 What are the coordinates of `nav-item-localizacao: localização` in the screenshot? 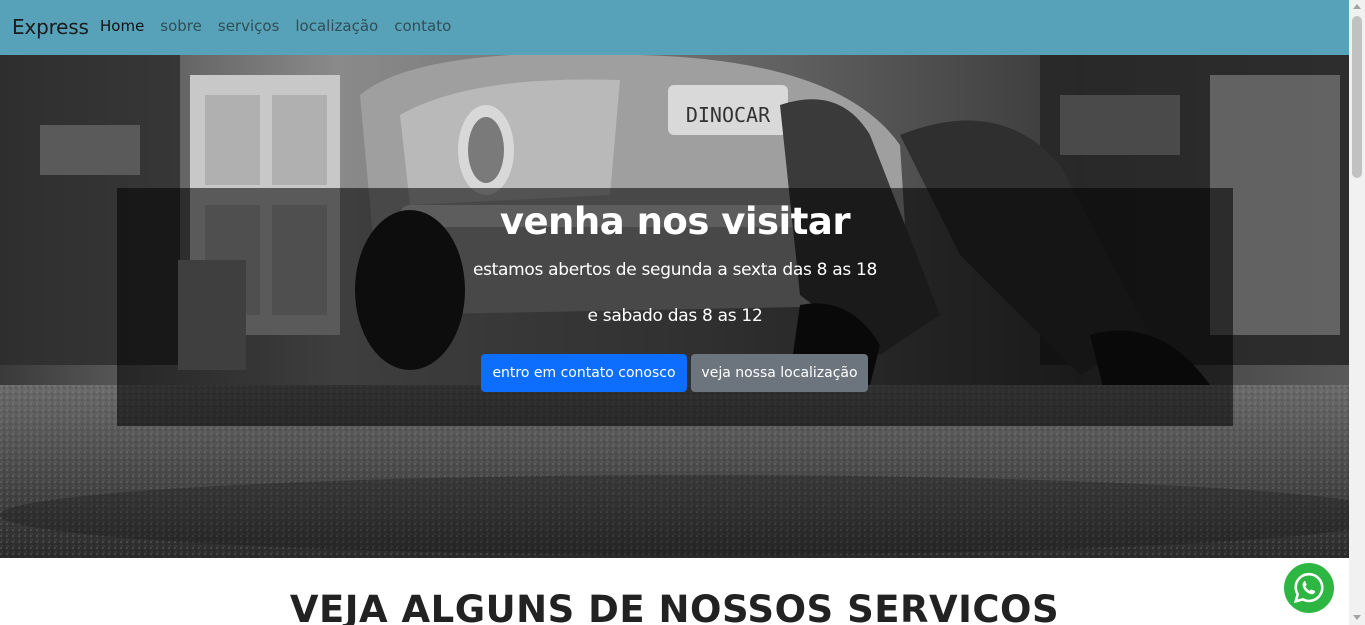 It's located at (336, 26).